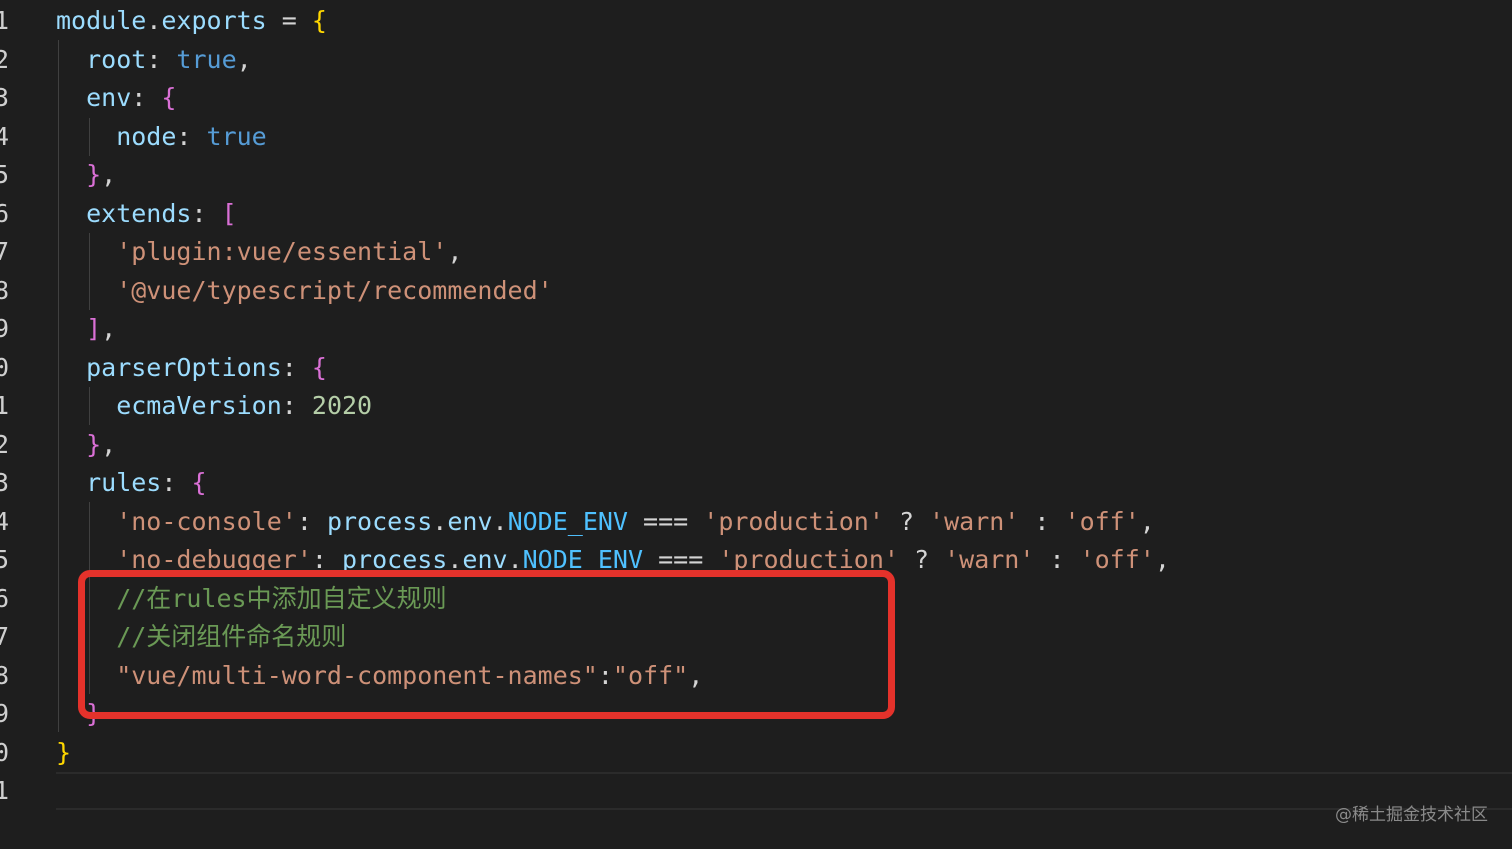 The image size is (1512, 849). What do you see at coordinates (176, 521) in the screenshot?
I see `code-token: 'no-console'` at bounding box center [176, 521].